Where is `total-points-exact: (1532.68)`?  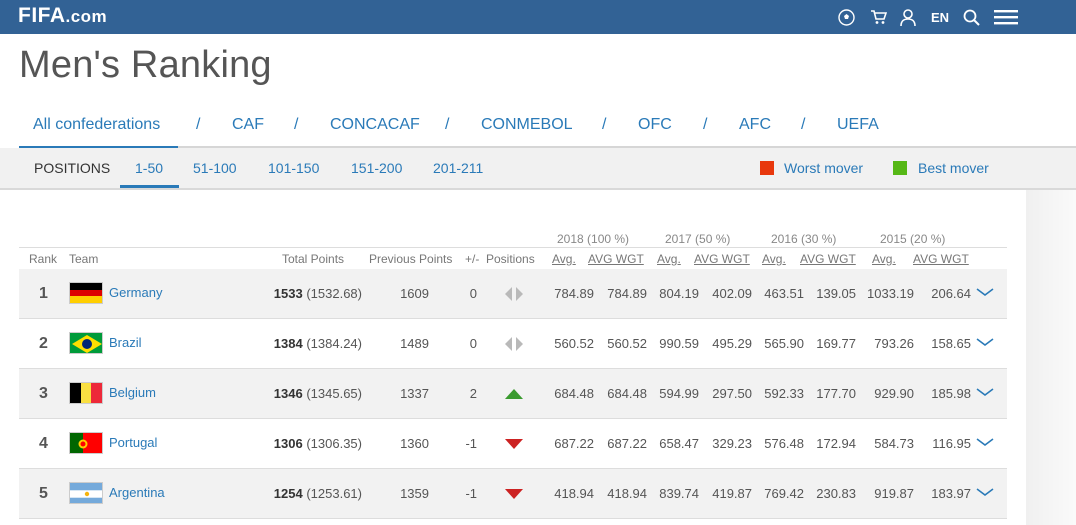
total-points-exact: (1532.68) is located at coordinates (334, 293).